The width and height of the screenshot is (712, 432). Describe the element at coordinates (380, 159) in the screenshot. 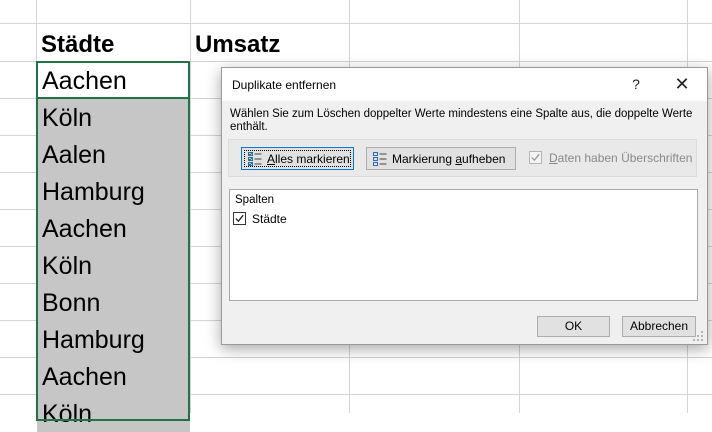

I see `unselect-all-icon` at that location.